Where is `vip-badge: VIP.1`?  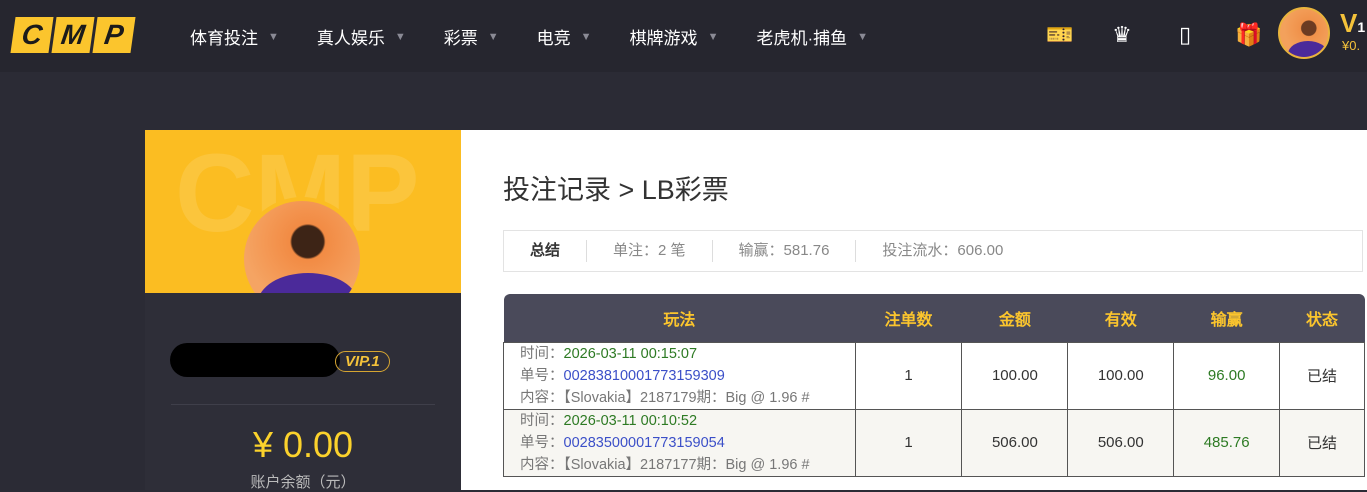
vip-badge: VIP.1 is located at coordinates (362, 361).